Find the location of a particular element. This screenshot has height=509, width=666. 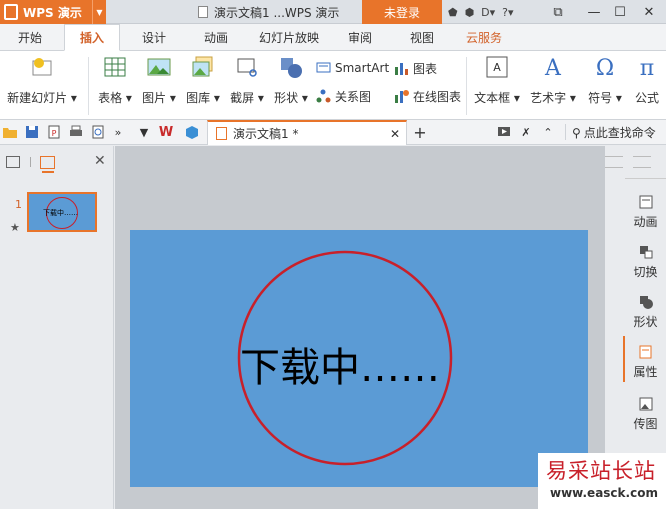

tab-design: 设计 is located at coordinates (154, 37).